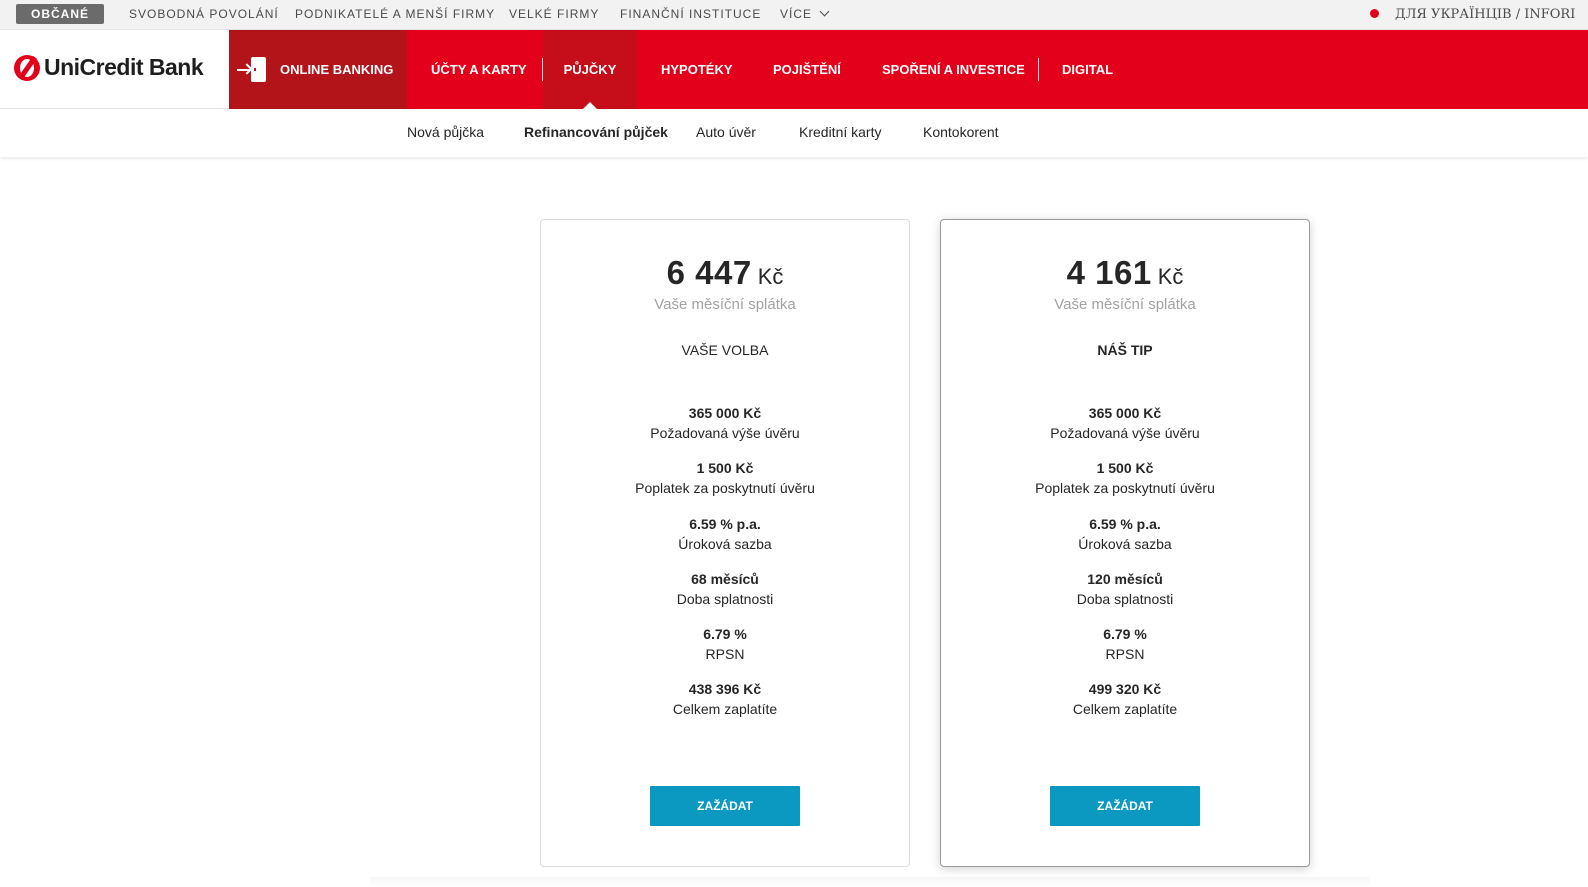 Image resolution: width=1588 pixels, height=887 pixels. Describe the element at coordinates (204, 14) in the screenshot. I see `segment-svobodna-povolani: Svobodná povolání` at that location.